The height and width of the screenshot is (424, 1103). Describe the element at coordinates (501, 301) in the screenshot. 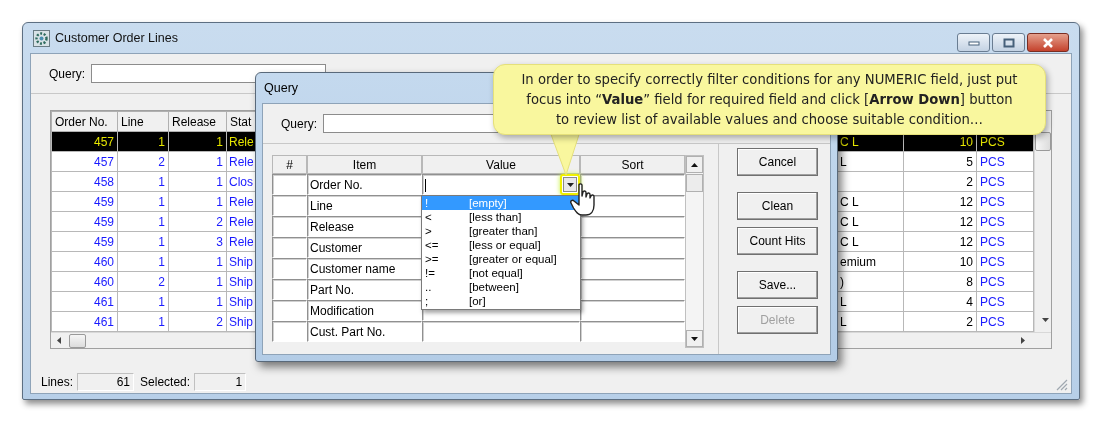

I see `dropdown-item: ; [or]` at that location.